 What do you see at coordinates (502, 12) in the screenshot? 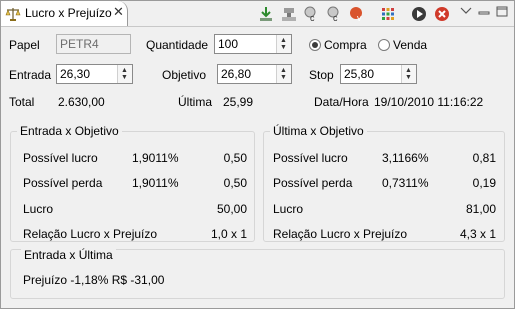
I see `maximize-icon` at bounding box center [502, 12].